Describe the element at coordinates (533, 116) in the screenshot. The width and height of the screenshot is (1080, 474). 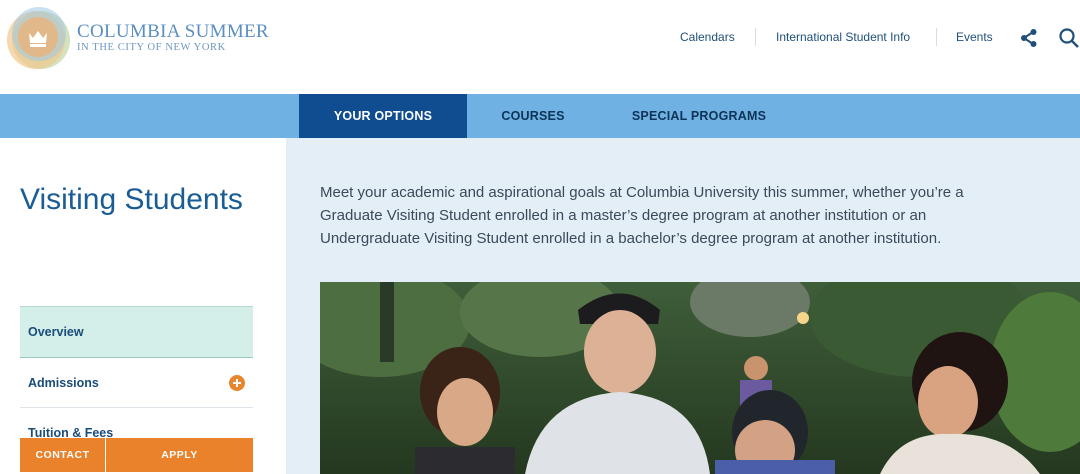
I see `tab-courses: COURSES` at that location.